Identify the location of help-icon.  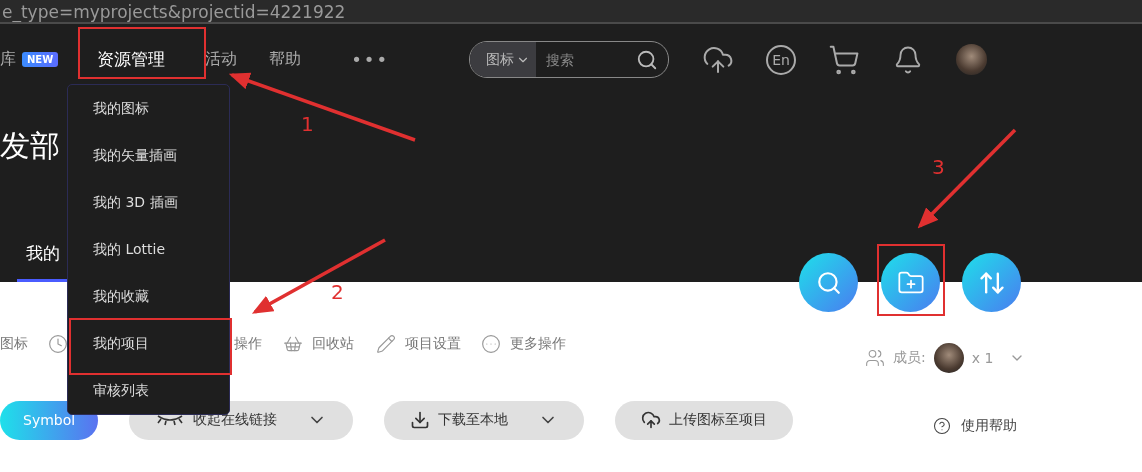
(942, 426).